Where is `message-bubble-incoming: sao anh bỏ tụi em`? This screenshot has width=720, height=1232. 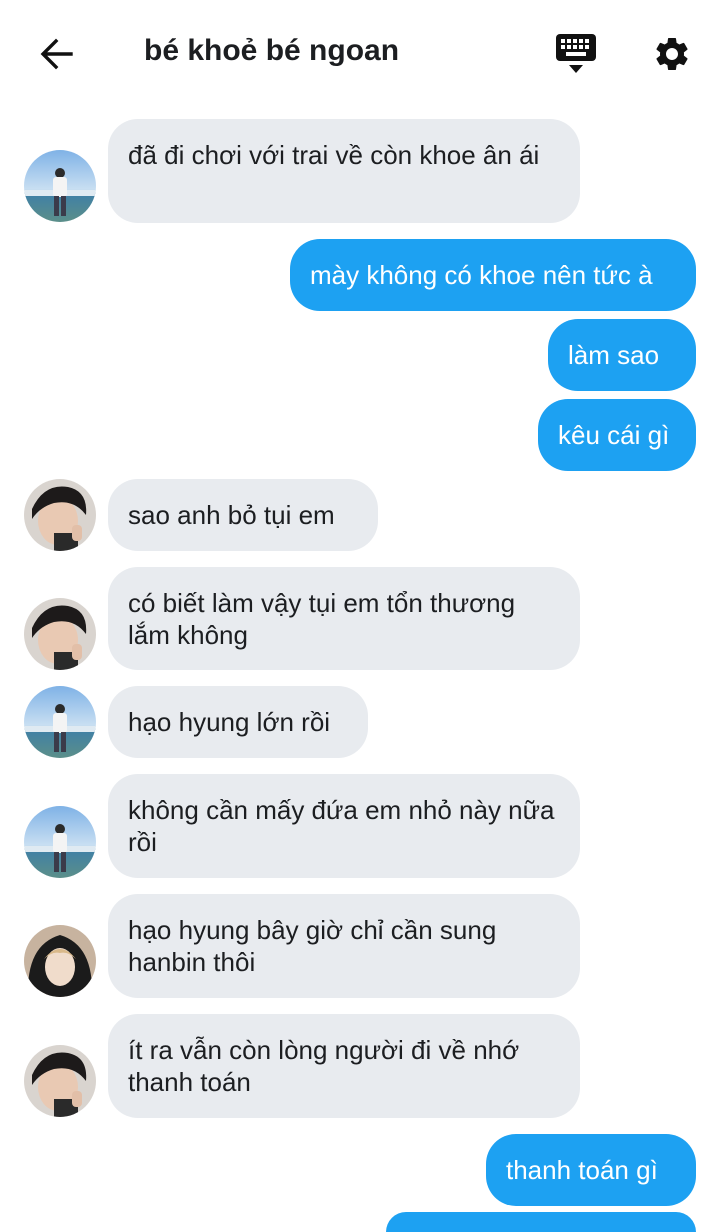
message-bubble-incoming: sao anh bỏ tụi em is located at coordinates (243, 515).